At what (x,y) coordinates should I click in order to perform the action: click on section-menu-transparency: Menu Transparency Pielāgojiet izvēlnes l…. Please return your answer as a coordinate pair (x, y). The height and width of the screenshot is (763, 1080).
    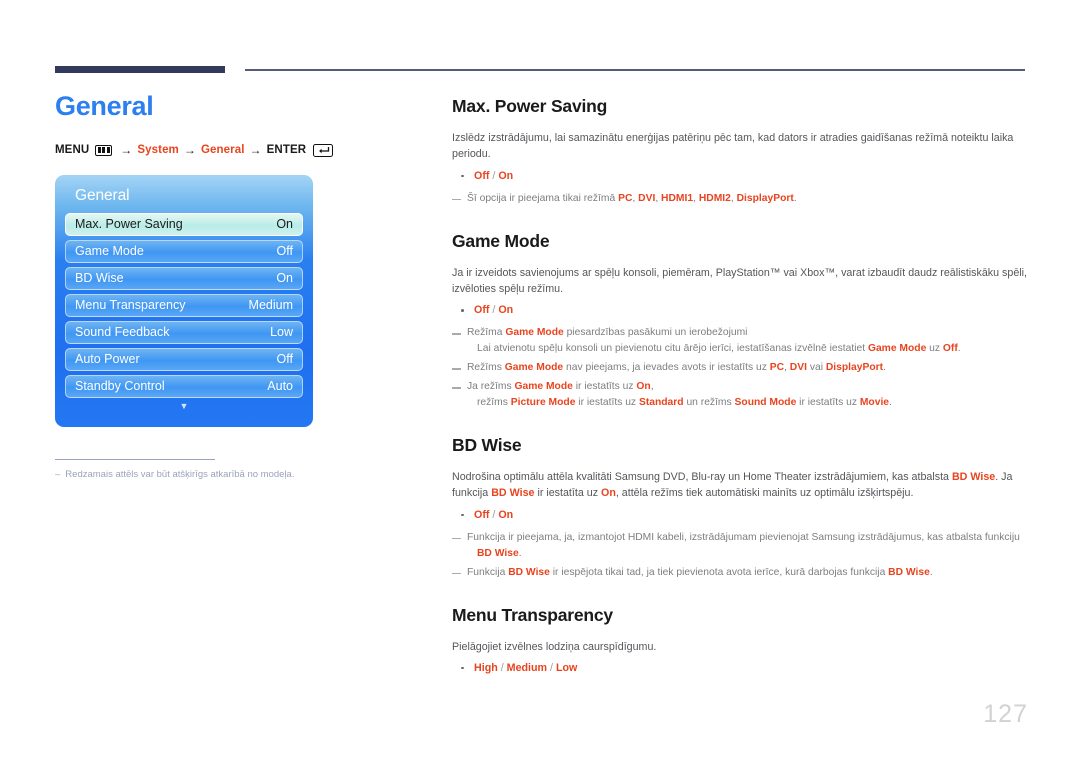
    Looking at the image, I should click on (741, 641).